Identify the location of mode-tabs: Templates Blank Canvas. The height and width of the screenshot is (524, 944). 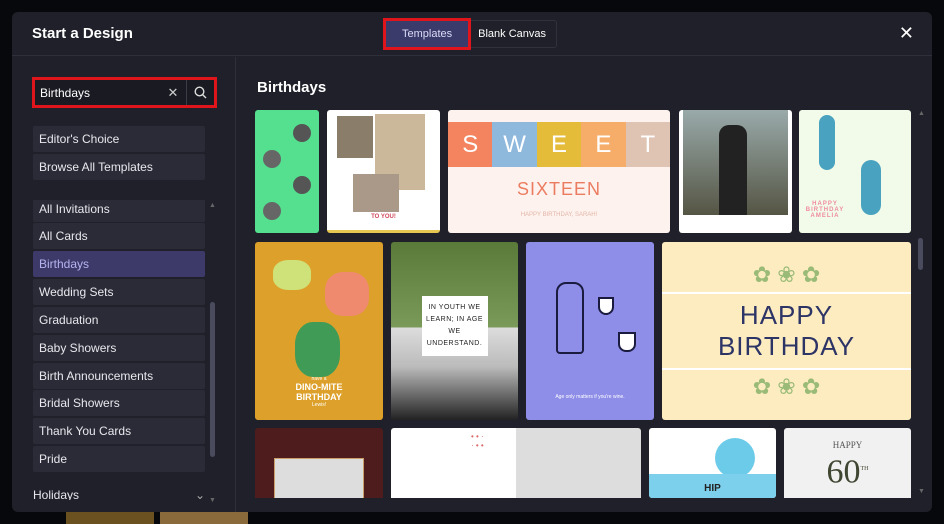
(470, 34).